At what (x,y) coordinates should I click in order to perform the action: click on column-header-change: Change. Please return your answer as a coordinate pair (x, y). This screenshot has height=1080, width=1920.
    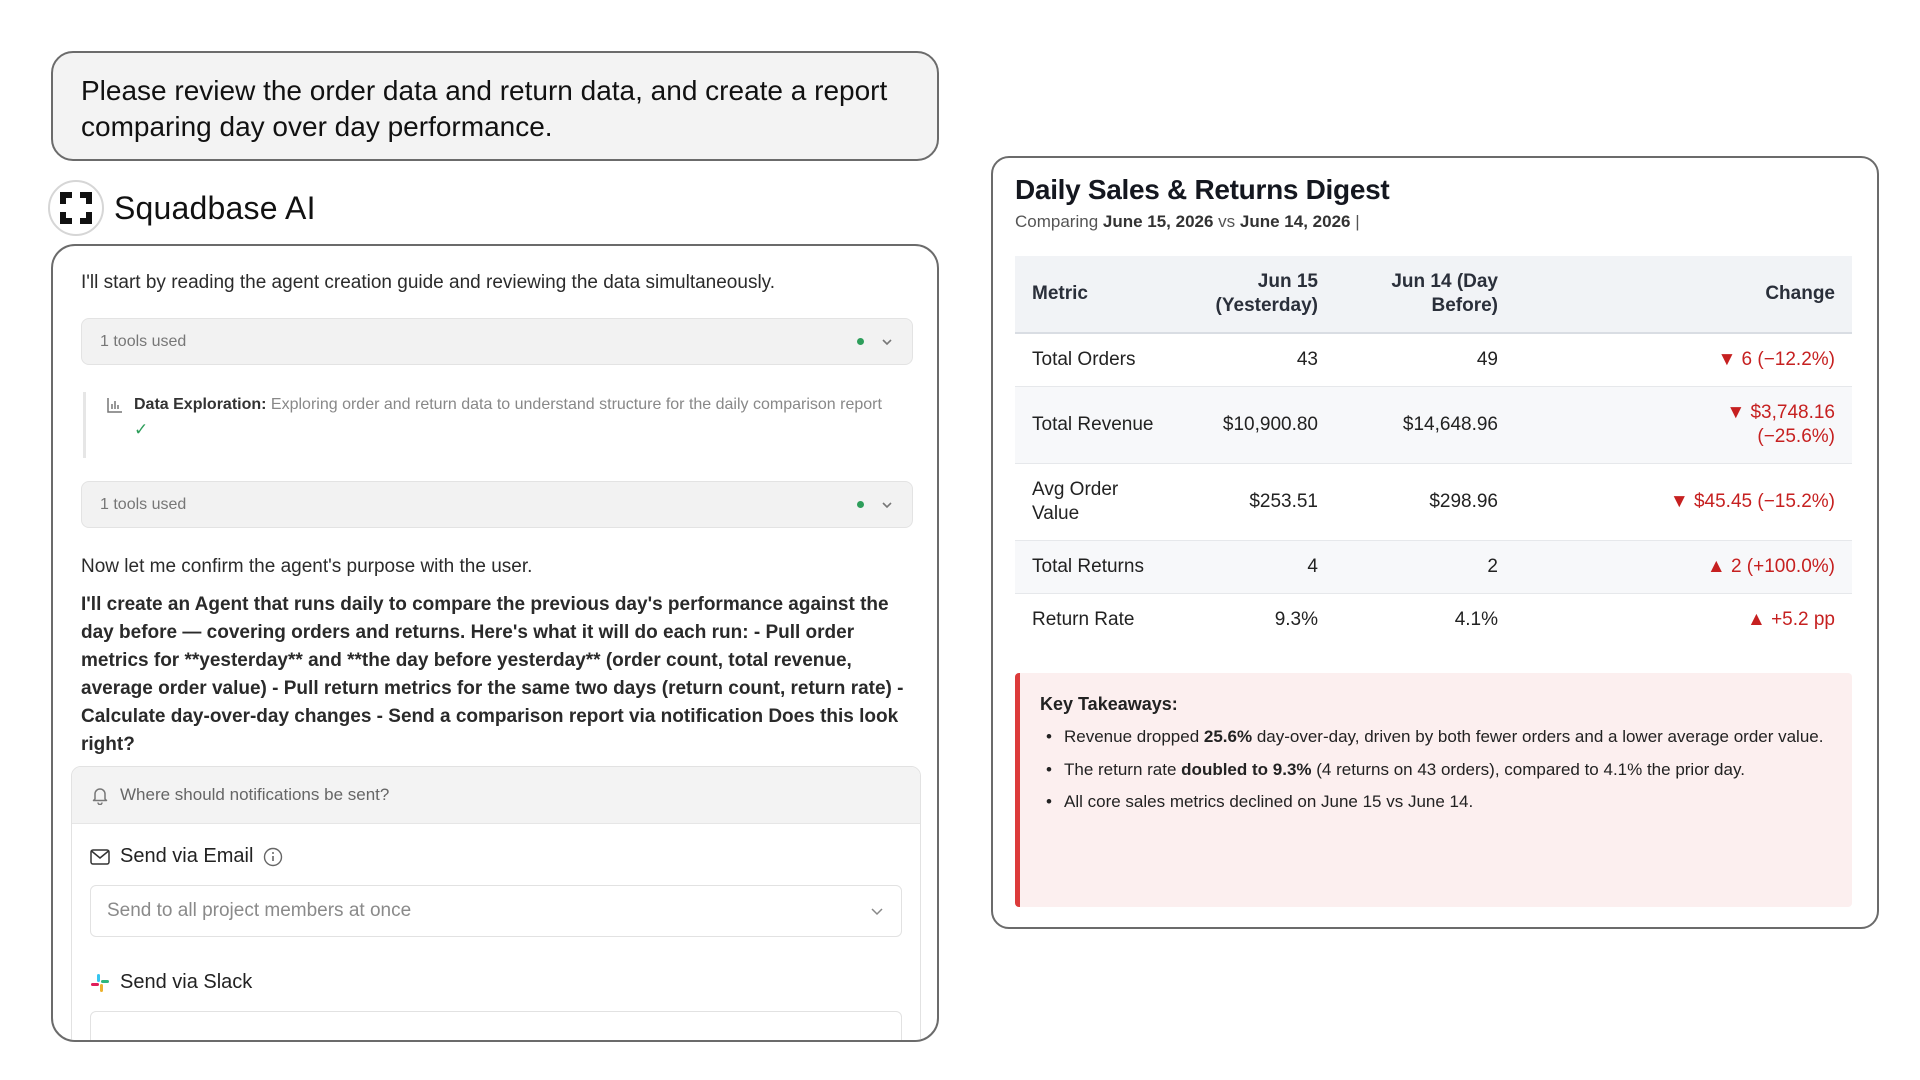
    Looking at the image, I should click on (1683, 295).